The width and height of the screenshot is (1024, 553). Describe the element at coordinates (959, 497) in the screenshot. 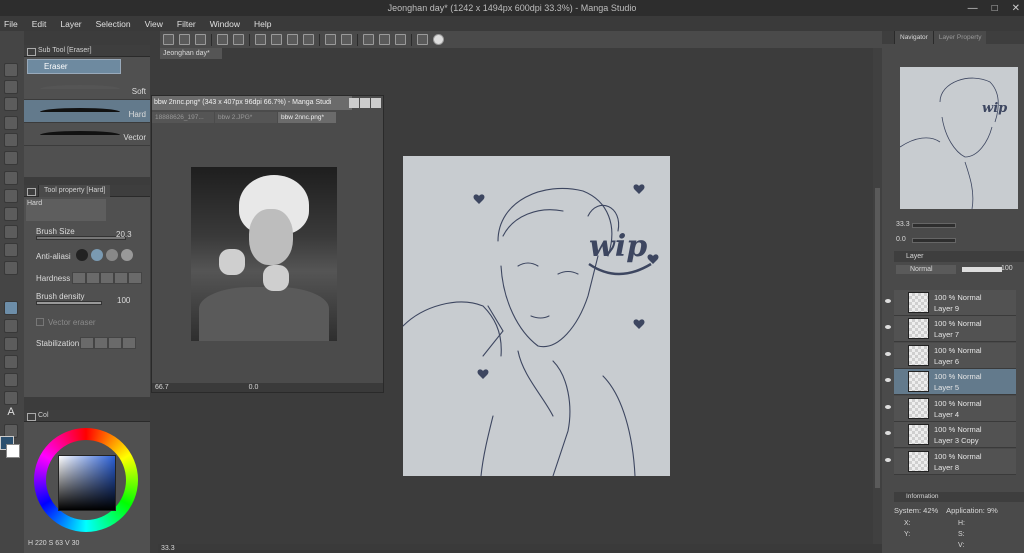

I see `information-tab: Information` at that location.